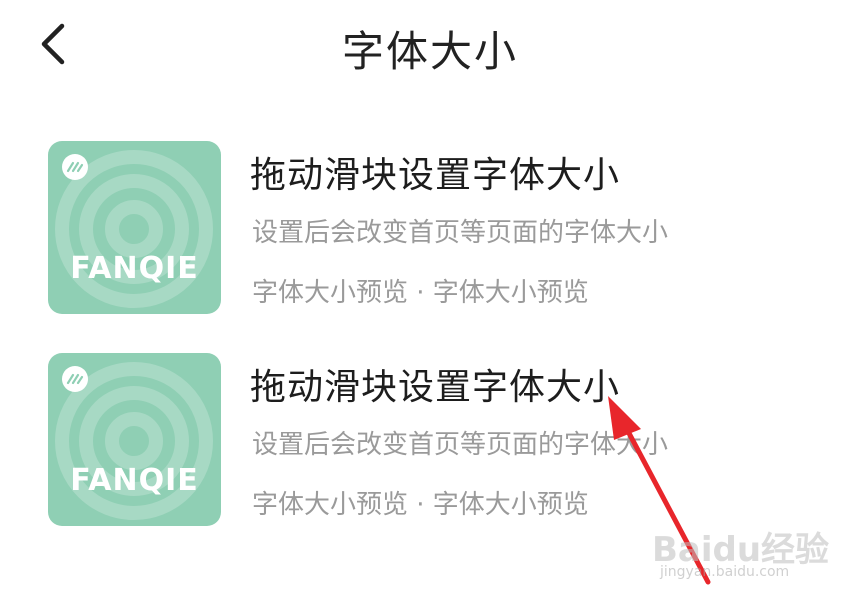 Image resolution: width=860 pixels, height=601 pixels. What do you see at coordinates (725, 572) in the screenshot?
I see `watermark-url: jingyan.baidu.com` at bounding box center [725, 572].